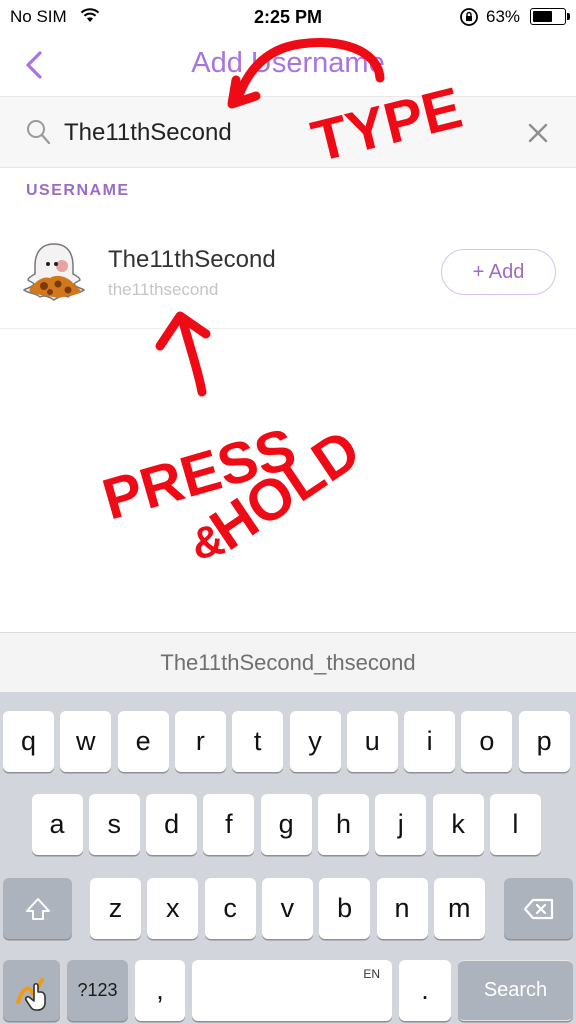 The image size is (576, 1024). What do you see at coordinates (538, 135) in the screenshot?
I see `close-icon` at bounding box center [538, 135].